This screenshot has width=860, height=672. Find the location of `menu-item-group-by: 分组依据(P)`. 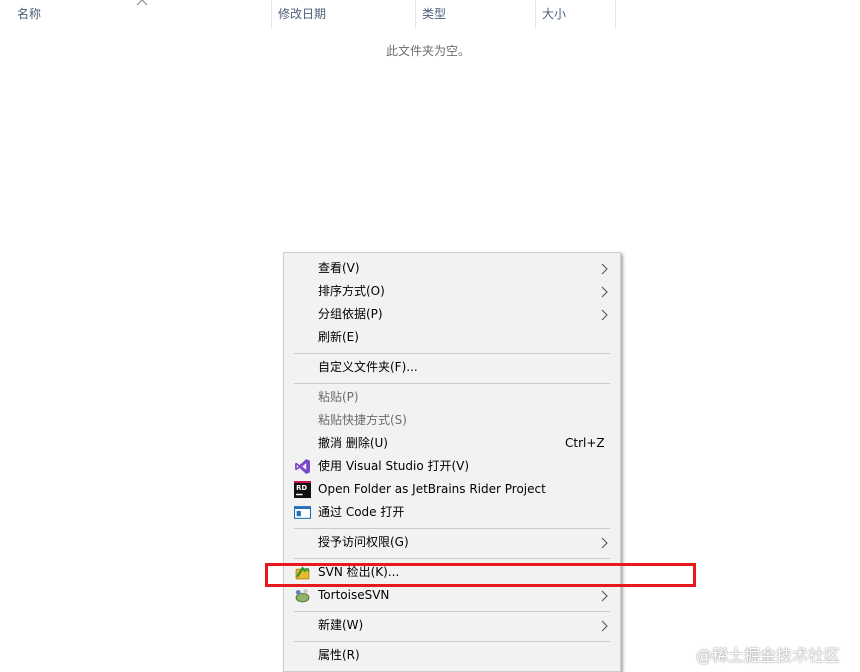

menu-item-group-by: 分组依据(P) is located at coordinates (452, 314).